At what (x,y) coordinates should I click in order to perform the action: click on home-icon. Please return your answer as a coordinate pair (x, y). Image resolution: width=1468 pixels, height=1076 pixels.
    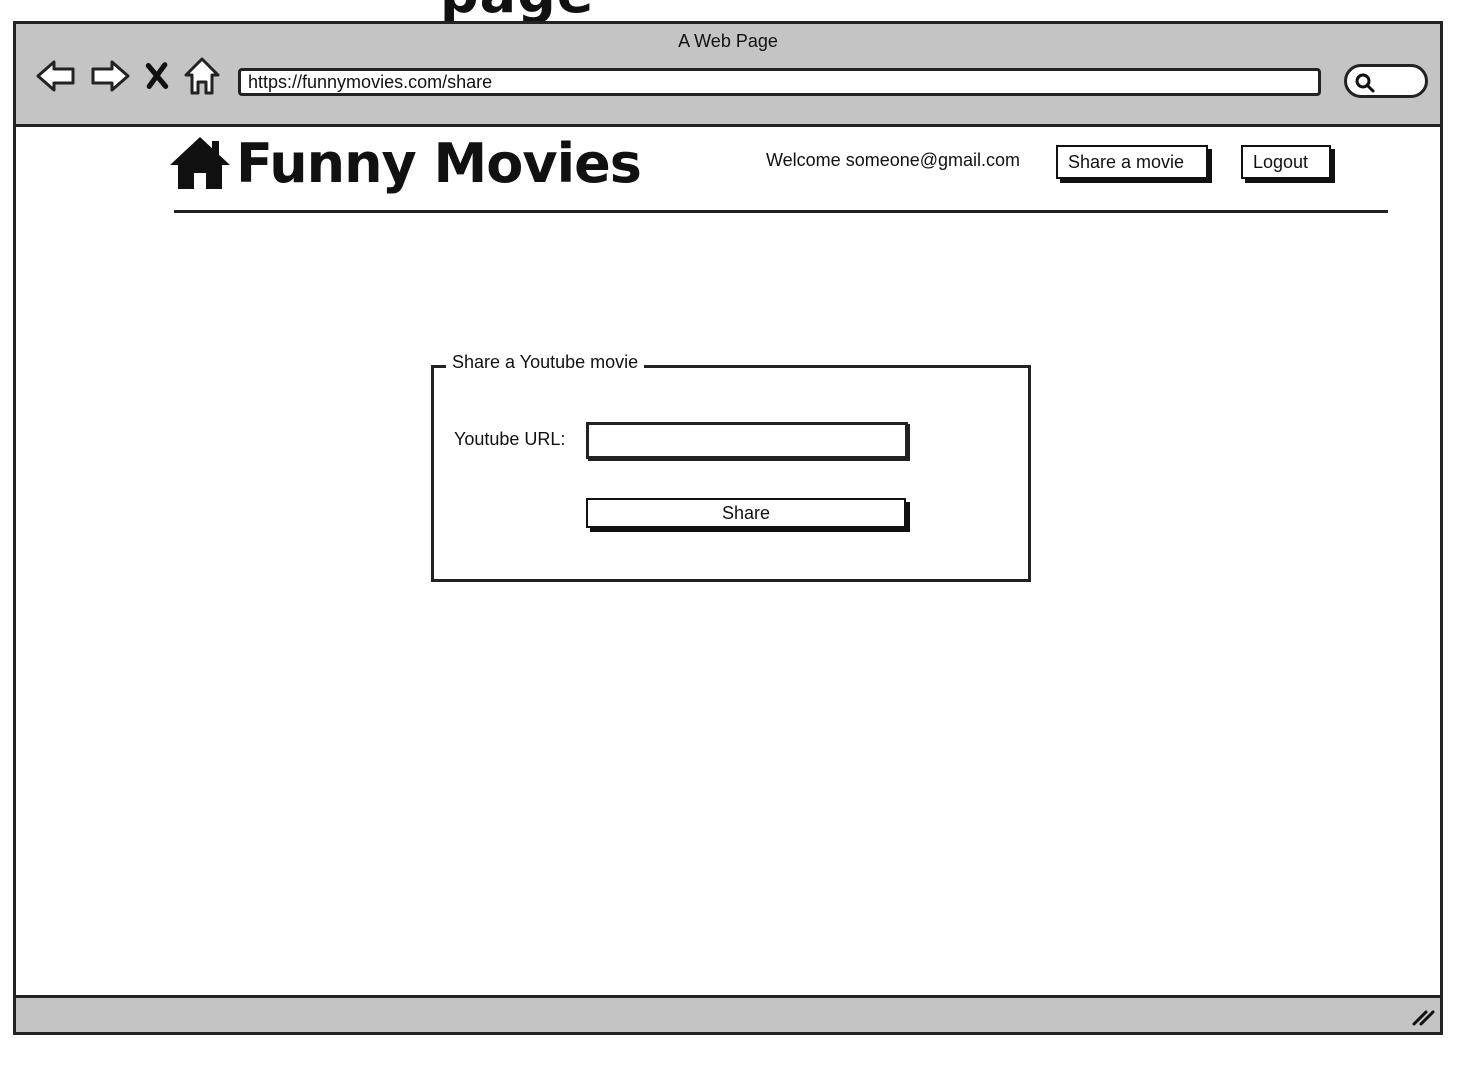
    Looking at the image, I should click on (202, 76).